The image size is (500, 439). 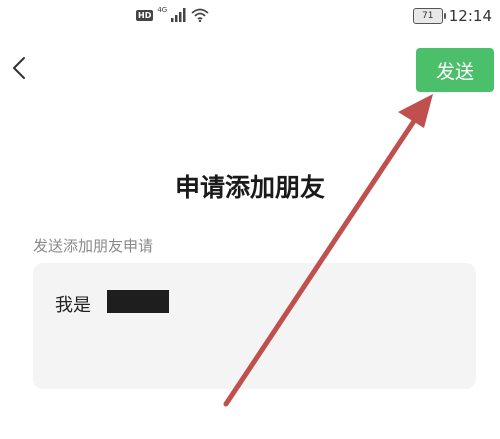 I want to click on battery-icon: 71, so click(x=429, y=16).